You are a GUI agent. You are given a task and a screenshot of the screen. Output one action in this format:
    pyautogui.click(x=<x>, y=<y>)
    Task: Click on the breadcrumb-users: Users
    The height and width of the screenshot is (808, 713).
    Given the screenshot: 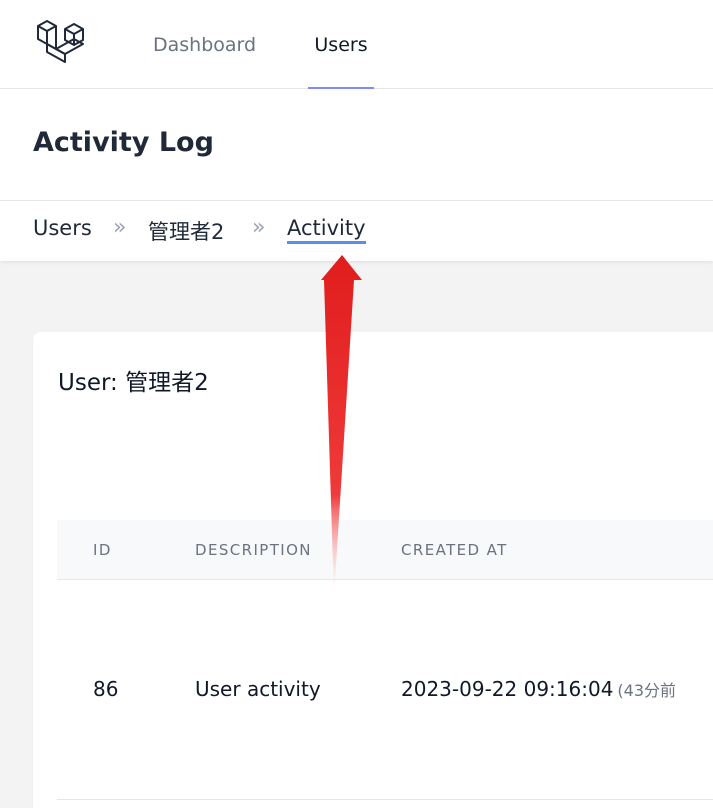 What is the action you would take?
    pyautogui.click(x=62, y=228)
    